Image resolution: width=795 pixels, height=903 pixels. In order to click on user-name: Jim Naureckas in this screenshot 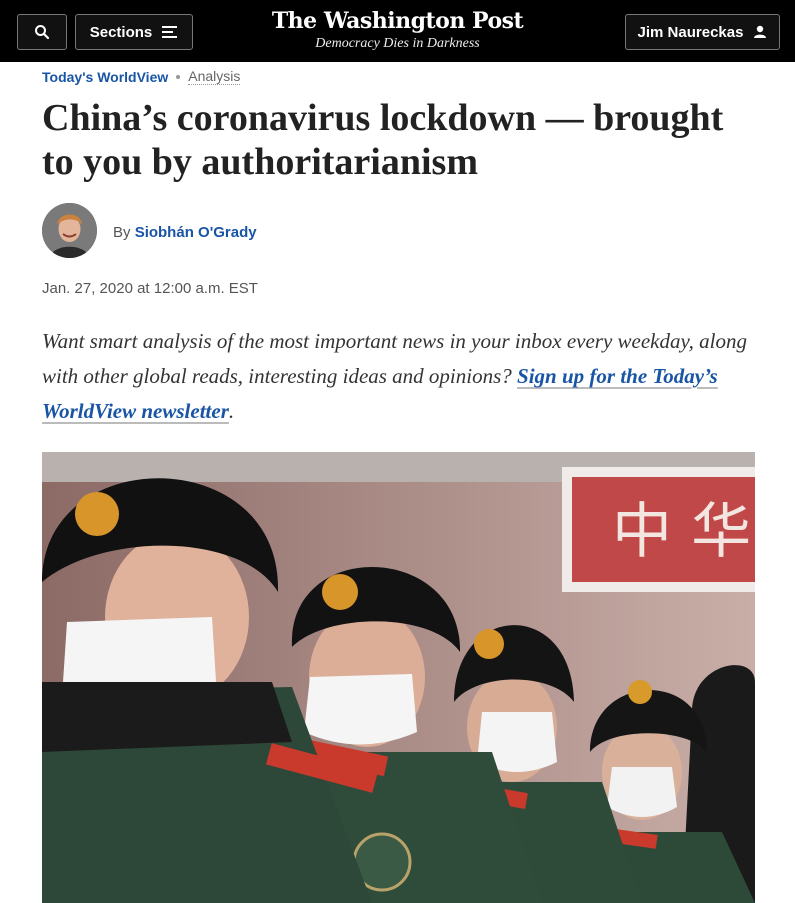, I will do `click(690, 32)`.